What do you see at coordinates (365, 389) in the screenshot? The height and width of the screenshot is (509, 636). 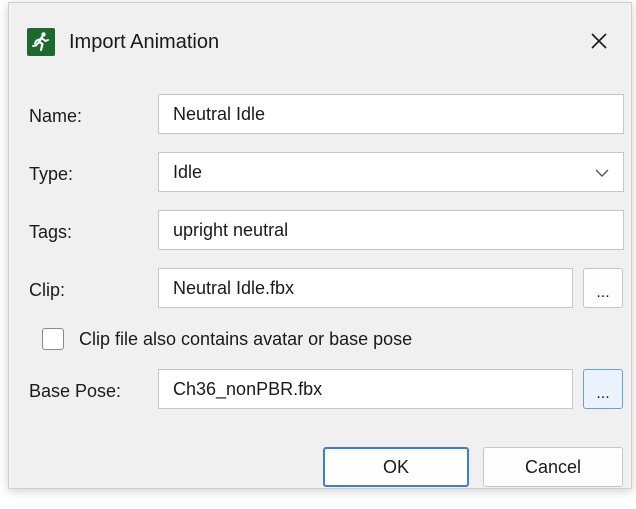 I see `base-pose-field: Ch36_nonPBR.fbx` at bounding box center [365, 389].